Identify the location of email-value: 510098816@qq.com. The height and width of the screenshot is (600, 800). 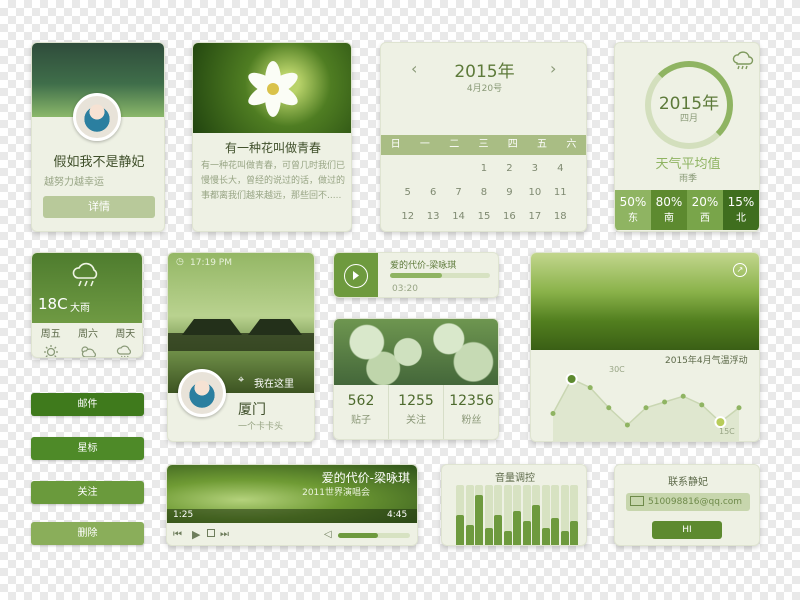
(695, 502).